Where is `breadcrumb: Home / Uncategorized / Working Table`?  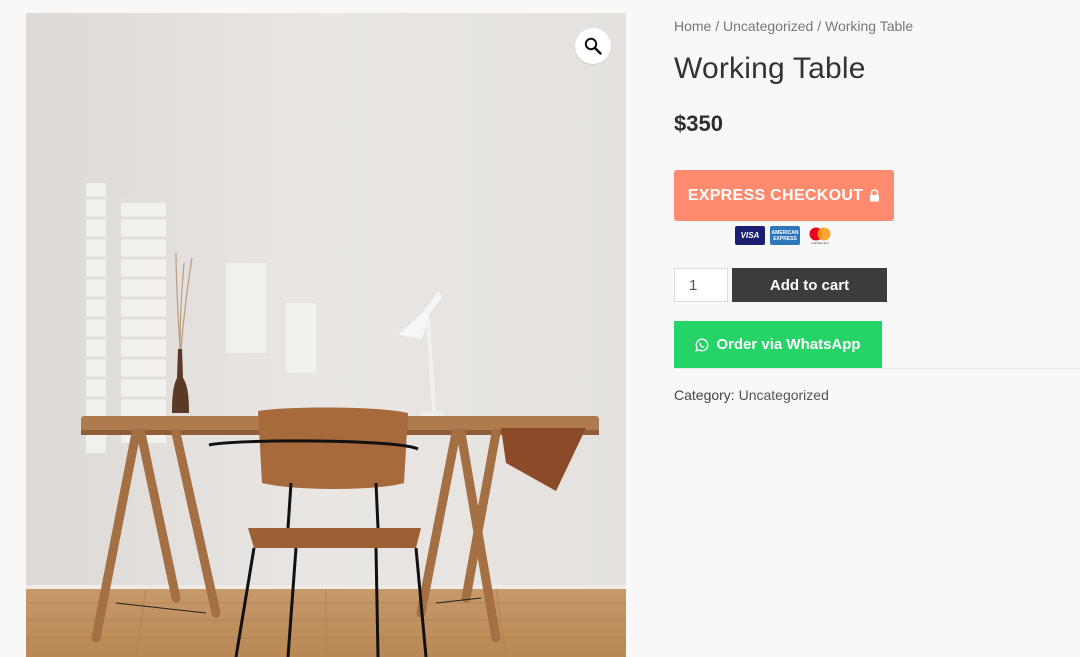
breadcrumb: Home / Uncategorized / Working Table is located at coordinates (793, 26).